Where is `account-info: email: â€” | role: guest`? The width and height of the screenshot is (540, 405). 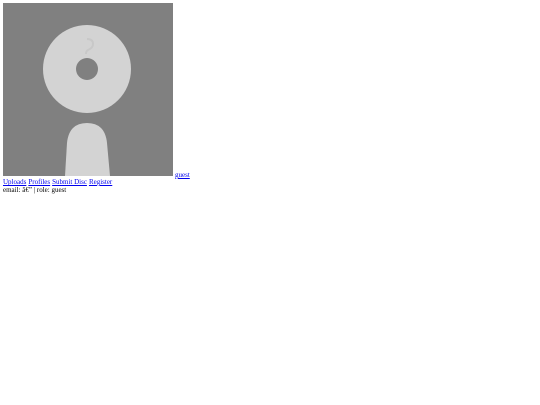 account-info: email: â€” | role: guest is located at coordinates (34, 190).